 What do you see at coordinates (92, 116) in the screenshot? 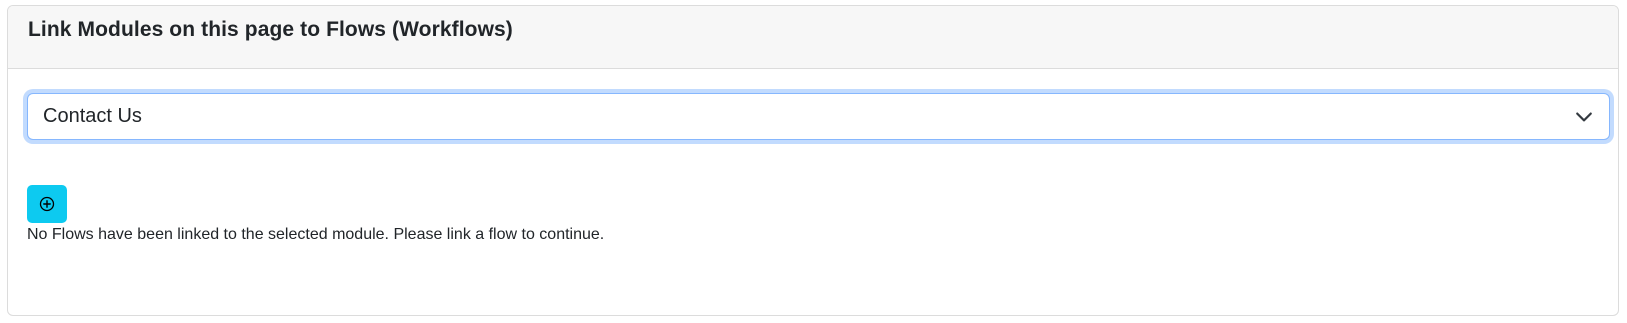
I see `module-select-value: Contact Us` at bounding box center [92, 116].